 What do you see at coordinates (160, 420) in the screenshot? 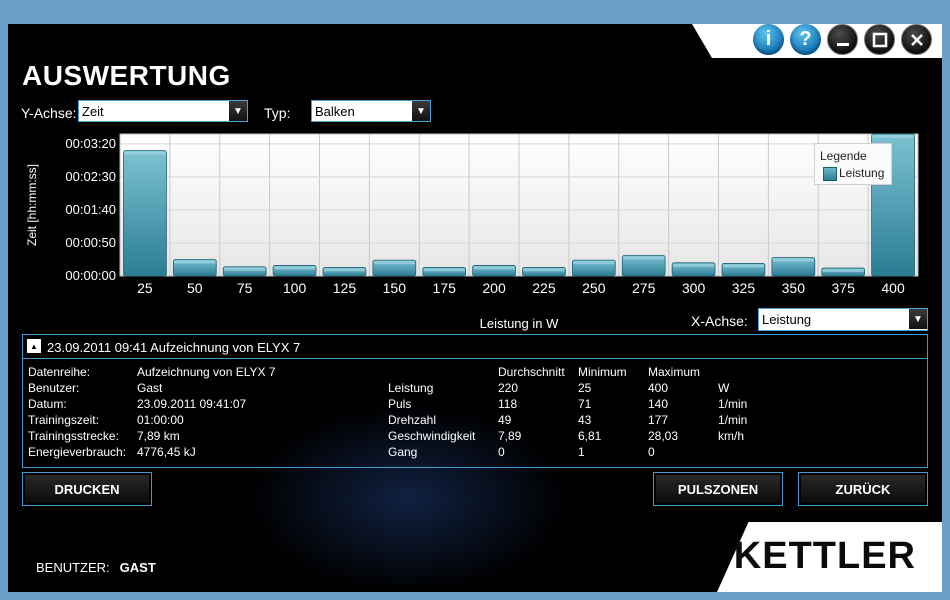
I see `info-value: 01:00:00` at bounding box center [160, 420].